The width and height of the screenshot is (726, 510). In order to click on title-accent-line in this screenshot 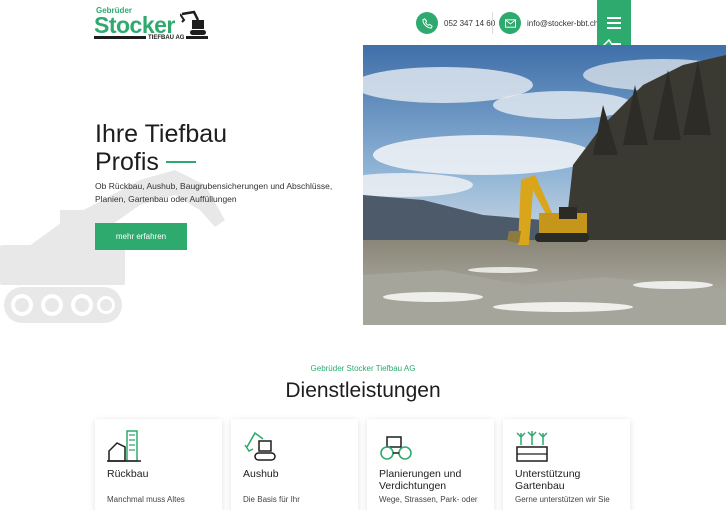, I will do `click(180, 162)`.